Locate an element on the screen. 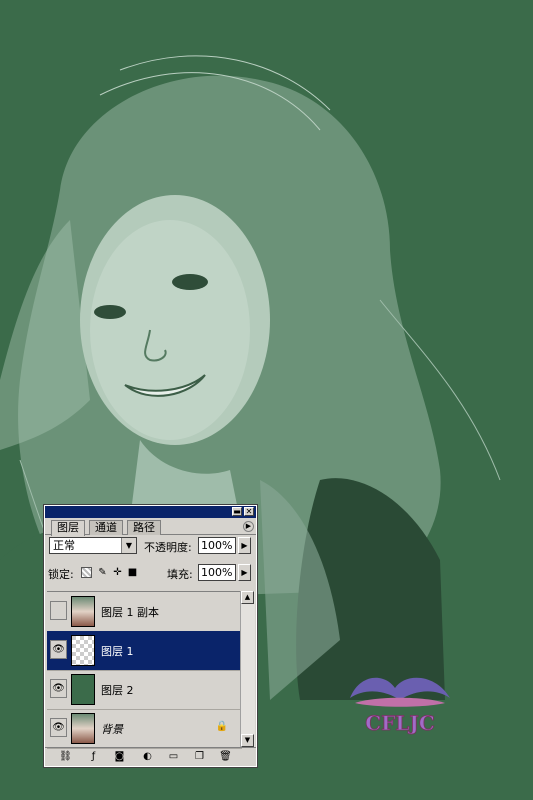  lock-row: 锁定: ✎ ✛ ■ 填充: 100% ▶ is located at coordinates (150, 573).